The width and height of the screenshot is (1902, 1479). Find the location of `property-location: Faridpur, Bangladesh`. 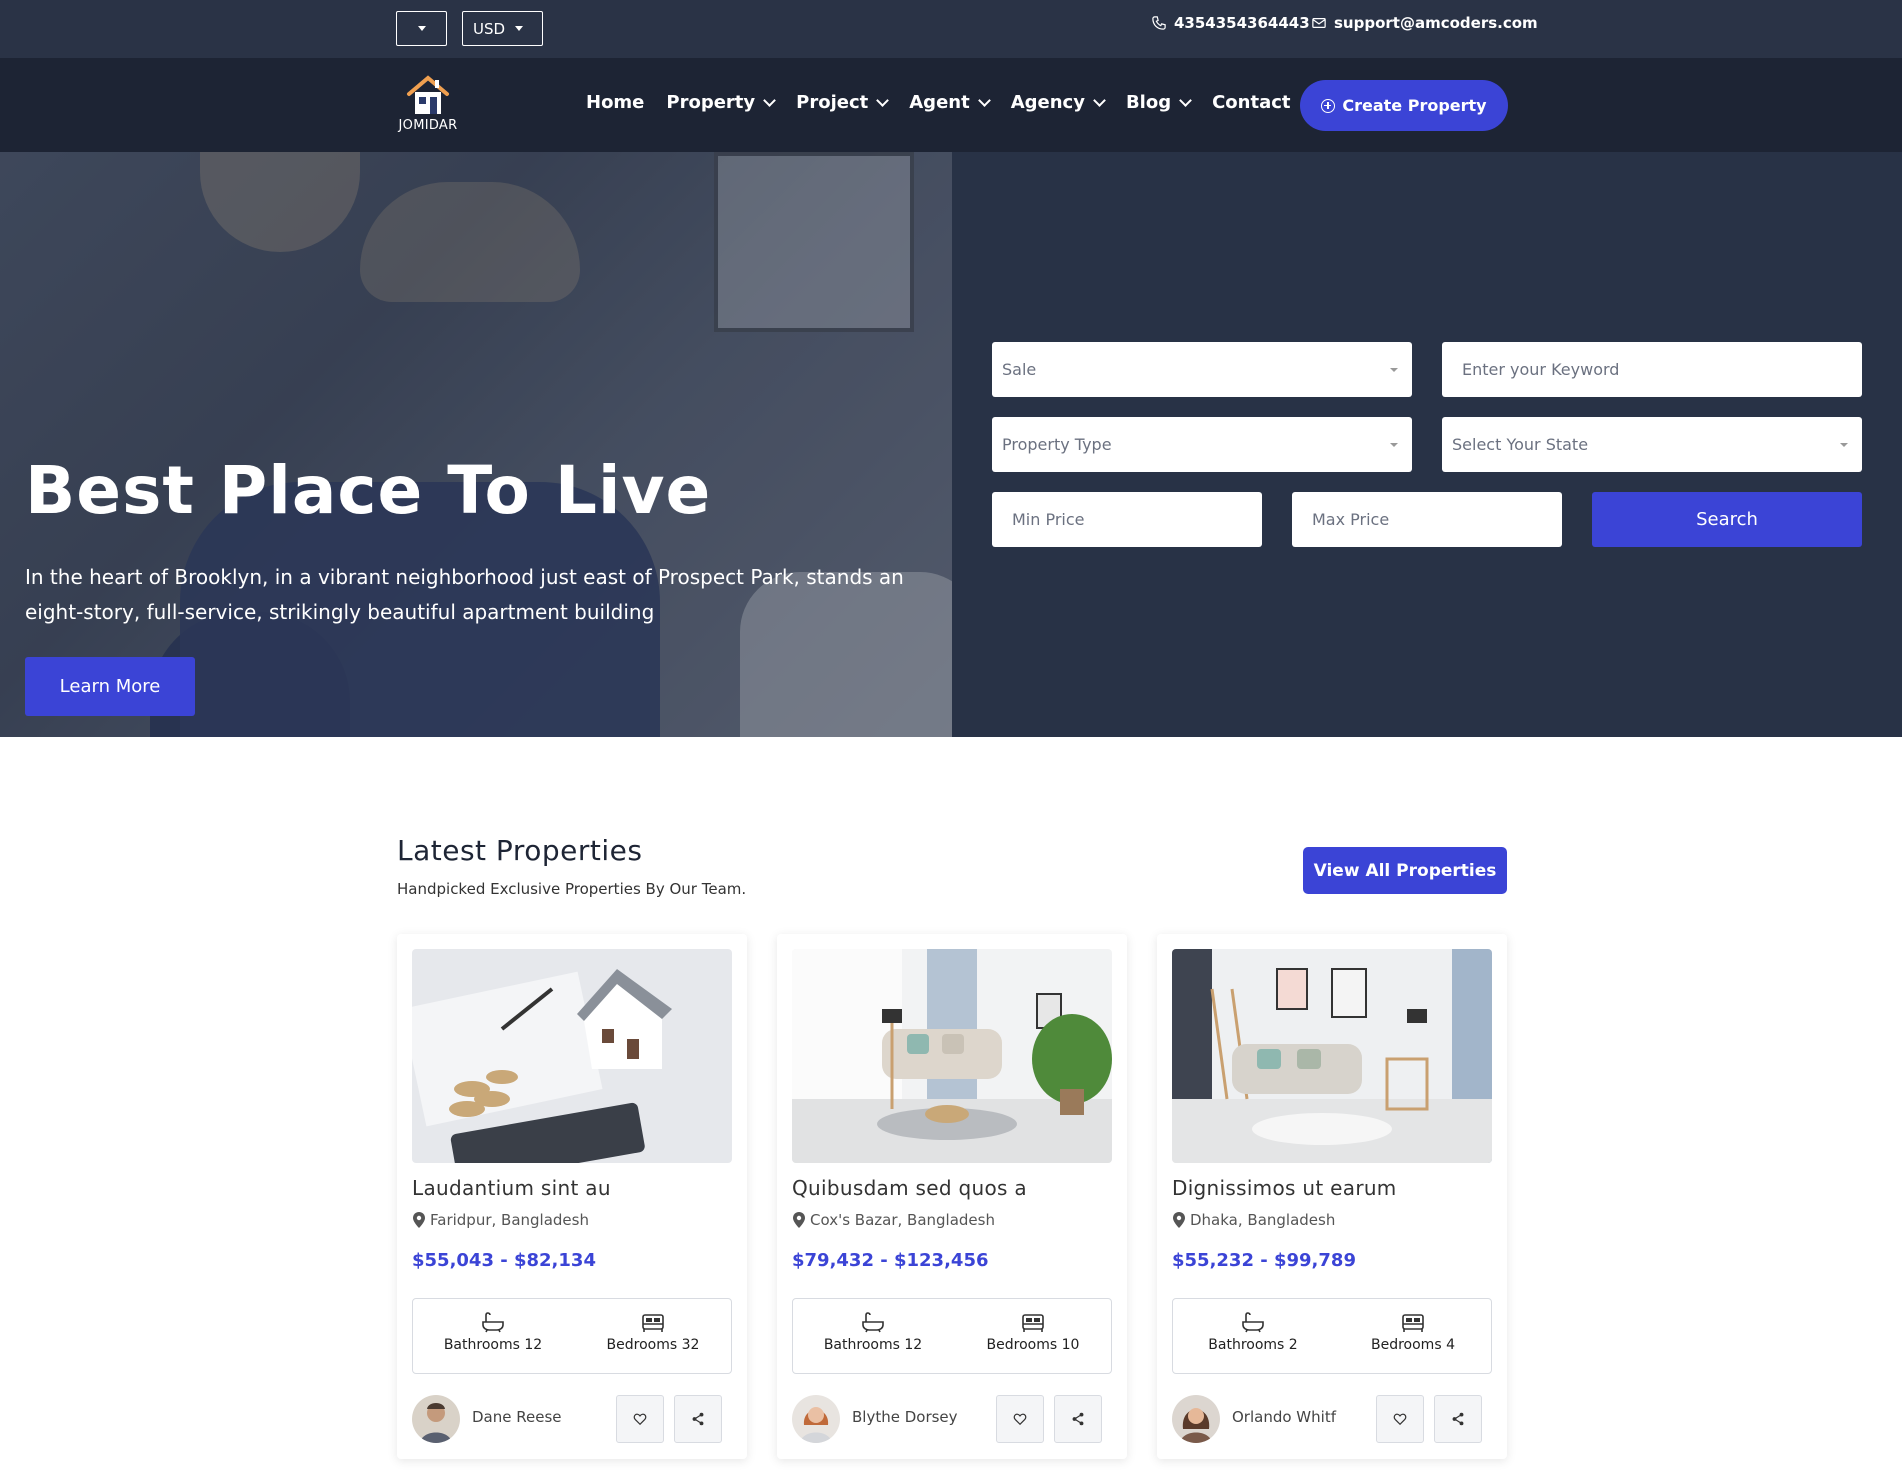

property-location: Faridpur, Bangladesh is located at coordinates (500, 1220).